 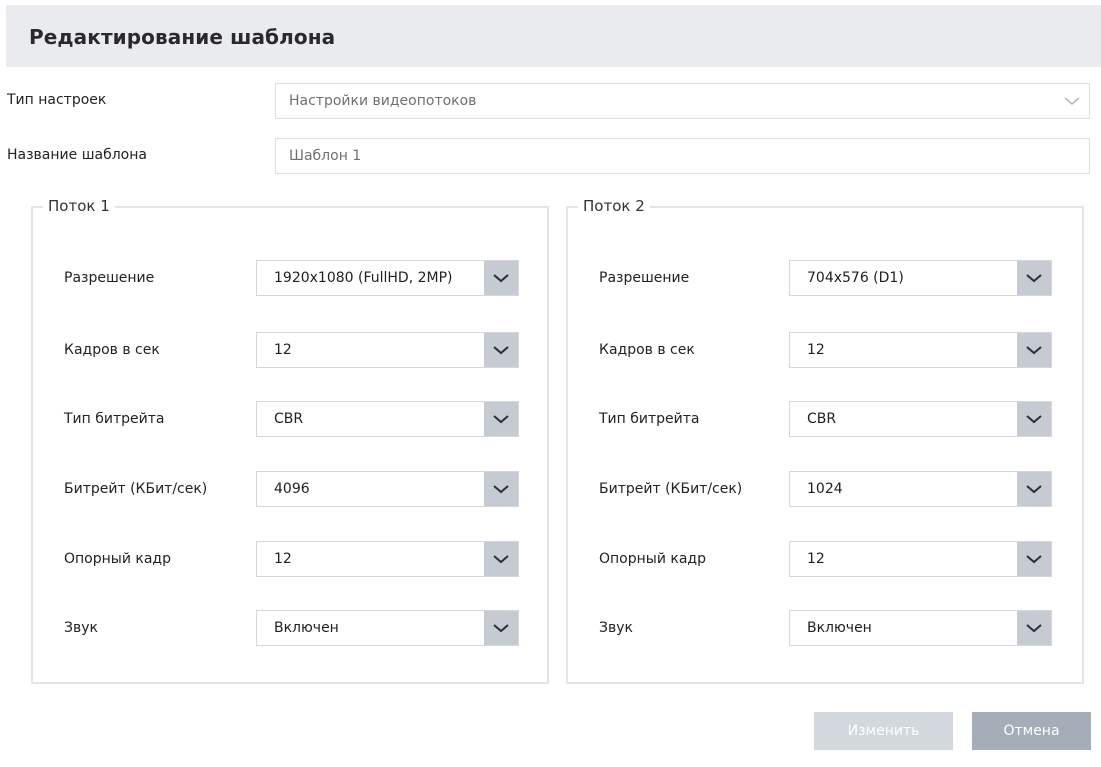 I want to click on bitrate-value: 1024, so click(x=825, y=489).